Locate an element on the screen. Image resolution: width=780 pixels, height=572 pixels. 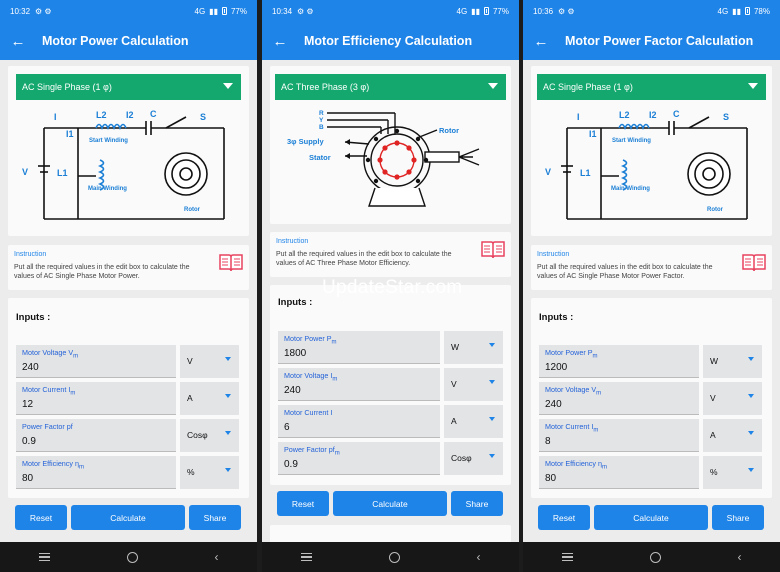
label-Y: Y is located at coordinates (321, 120).